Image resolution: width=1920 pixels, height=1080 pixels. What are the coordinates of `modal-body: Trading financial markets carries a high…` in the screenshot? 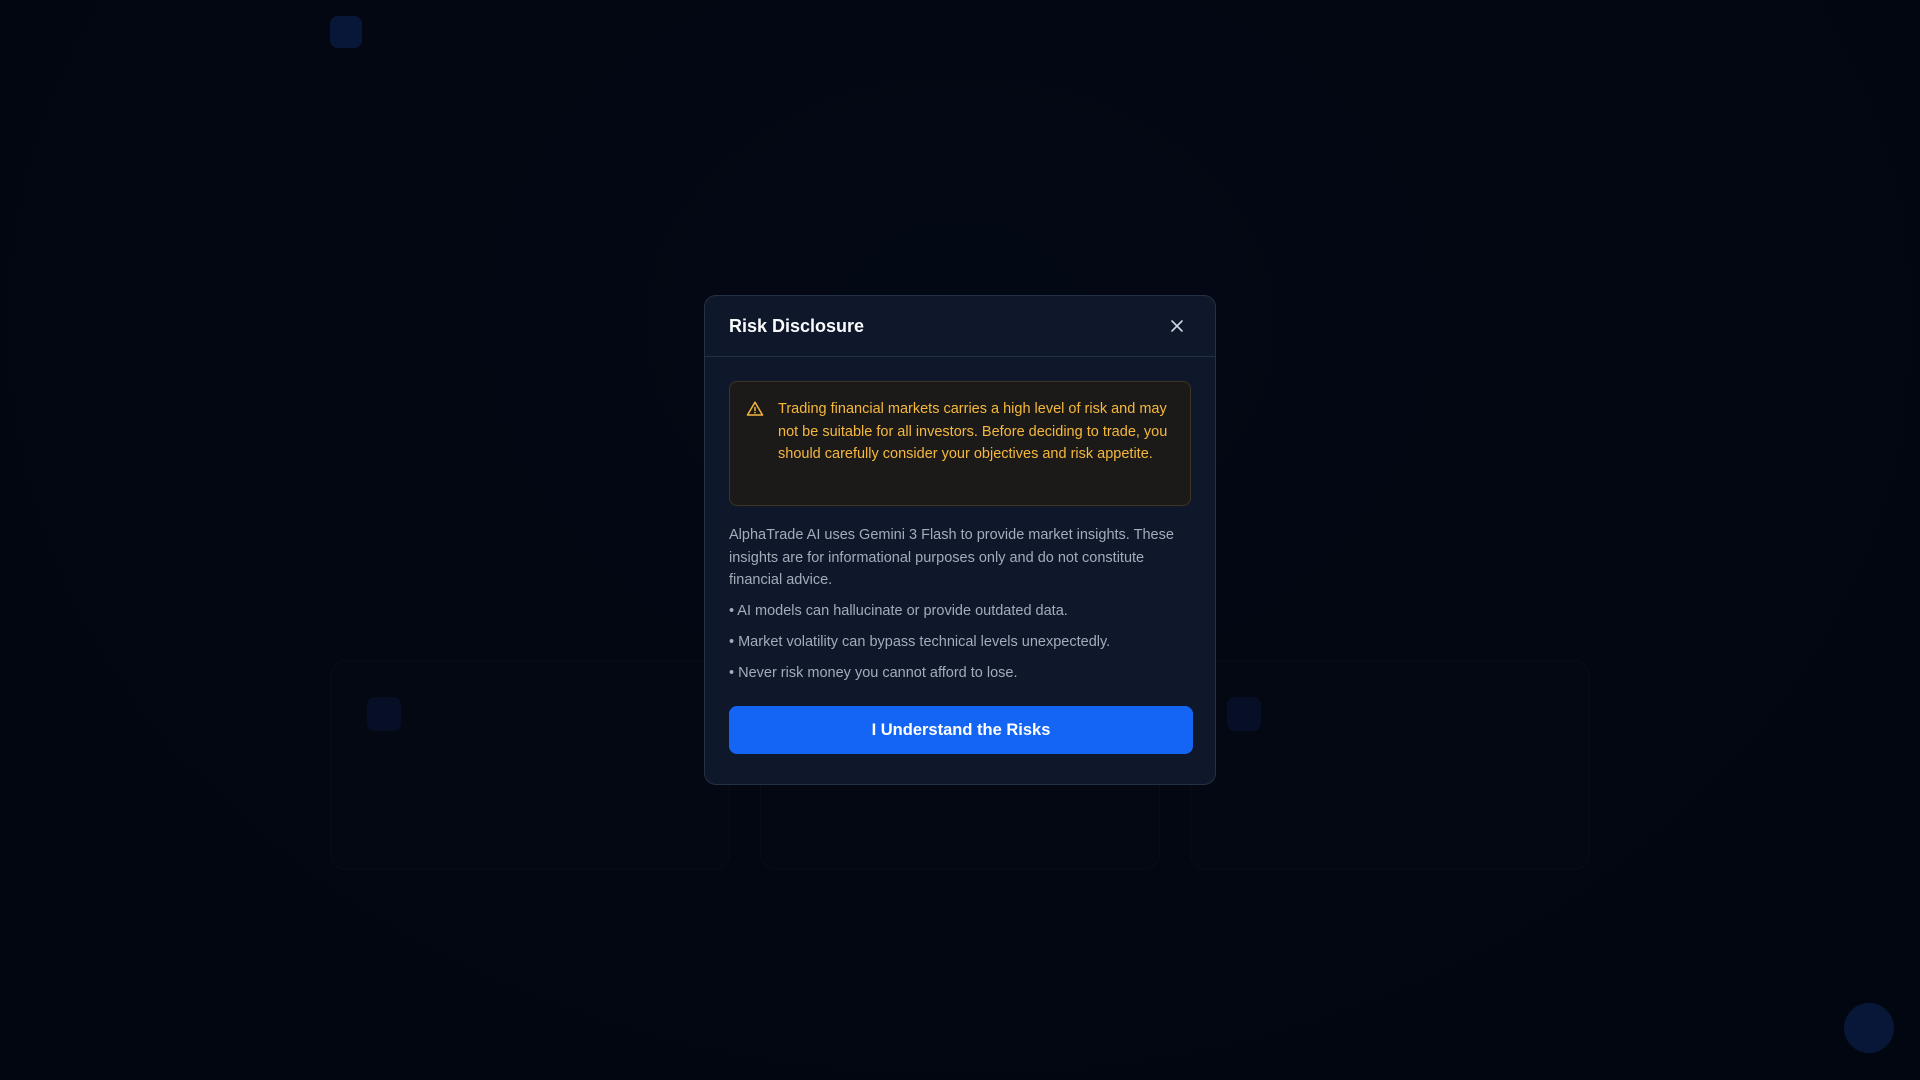 It's located at (960, 555).